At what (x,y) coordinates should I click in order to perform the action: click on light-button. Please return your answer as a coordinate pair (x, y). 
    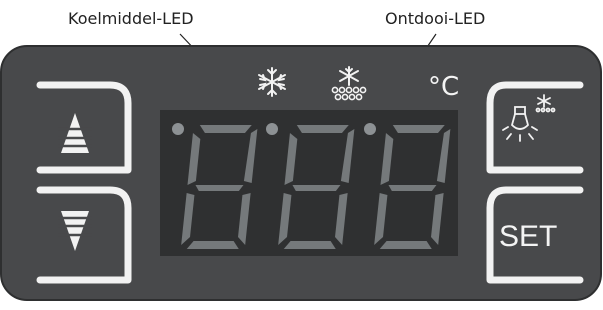
    Looking at the image, I should click on (536, 128).